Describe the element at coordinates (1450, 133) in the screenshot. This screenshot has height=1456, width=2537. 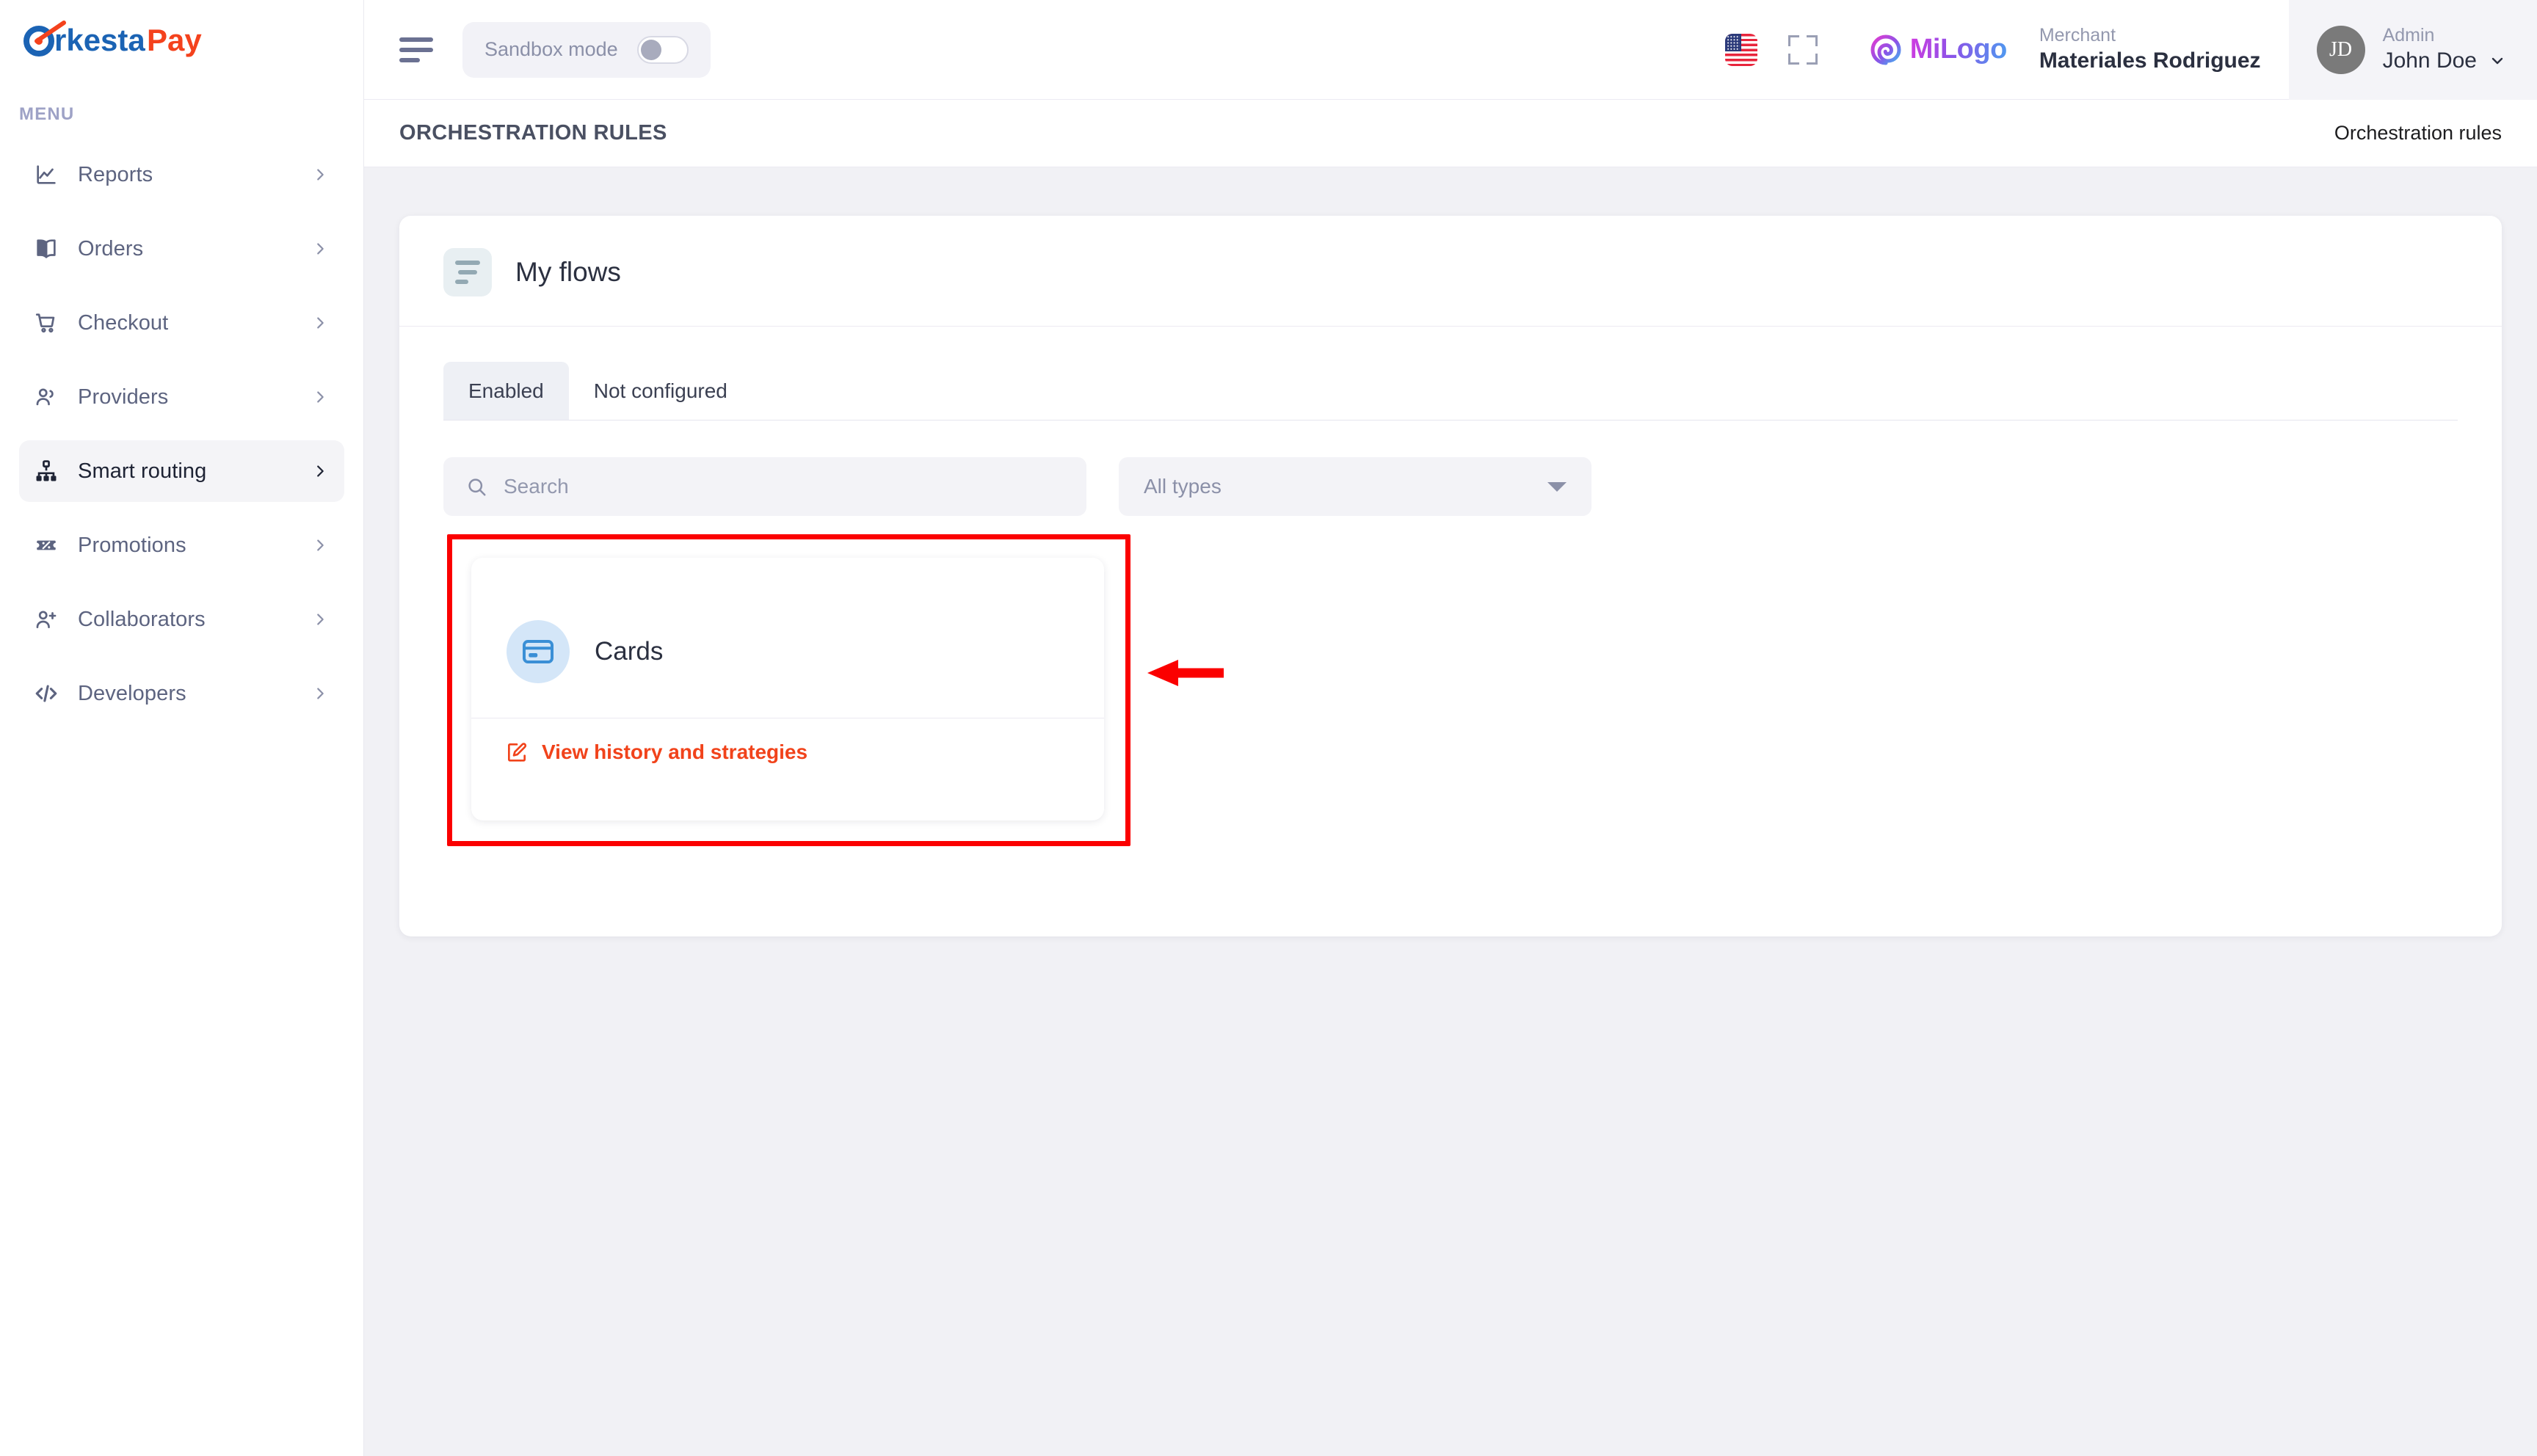
I see `breadcrumb: ORCHESTRATION RULES Orchestration rules` at that location.